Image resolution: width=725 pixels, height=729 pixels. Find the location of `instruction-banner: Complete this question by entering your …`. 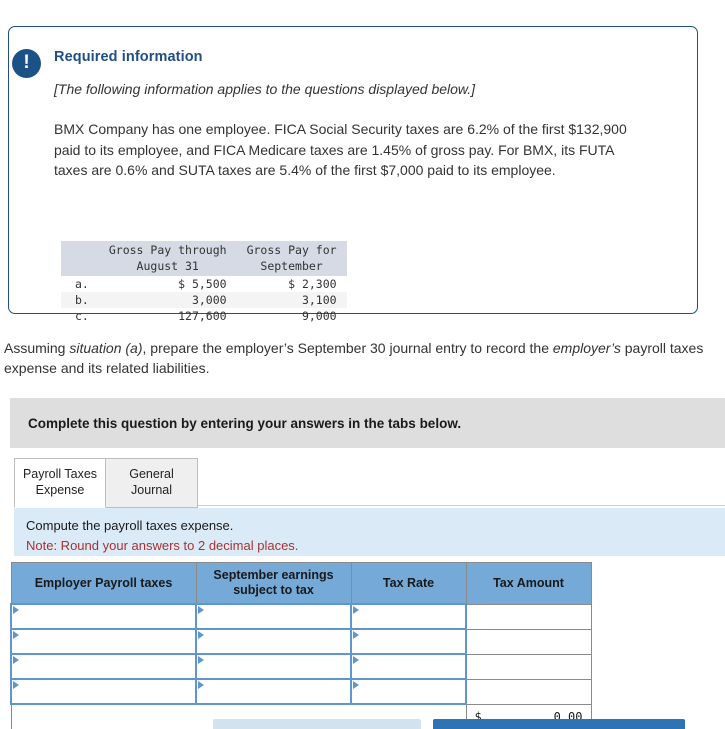

instruction-banner: Complete this question by entering your … is located at coordinates (367, 423).